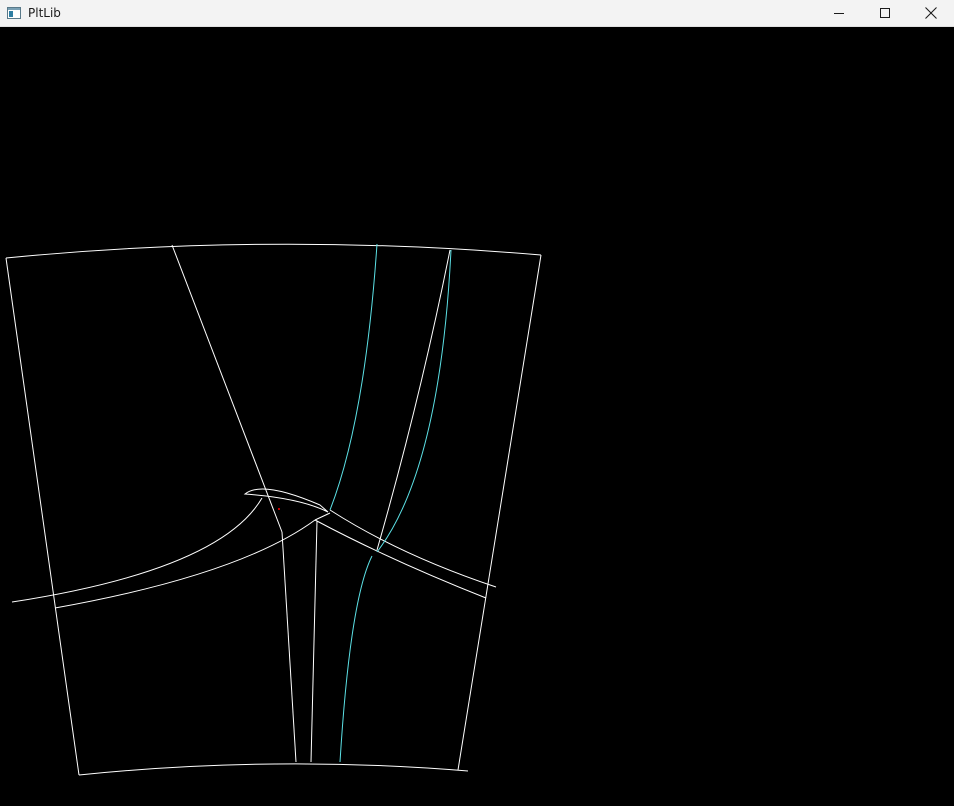 Image resolution: width=954 pixels, height=806 pixels. Describe the element at coordinates (322, 516) in the screenshot. I see `blade-tail` at that location.